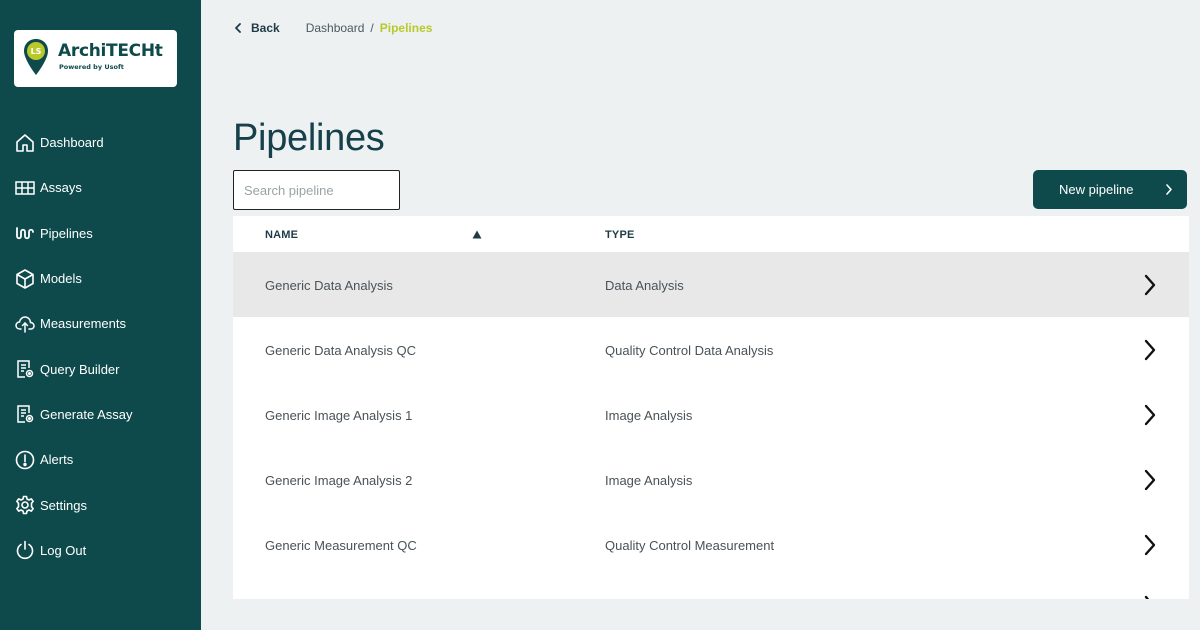 Image resolution: width=1200 pixels, height=630 pixels. I want to click on back-label: Back, so click(265, 28).